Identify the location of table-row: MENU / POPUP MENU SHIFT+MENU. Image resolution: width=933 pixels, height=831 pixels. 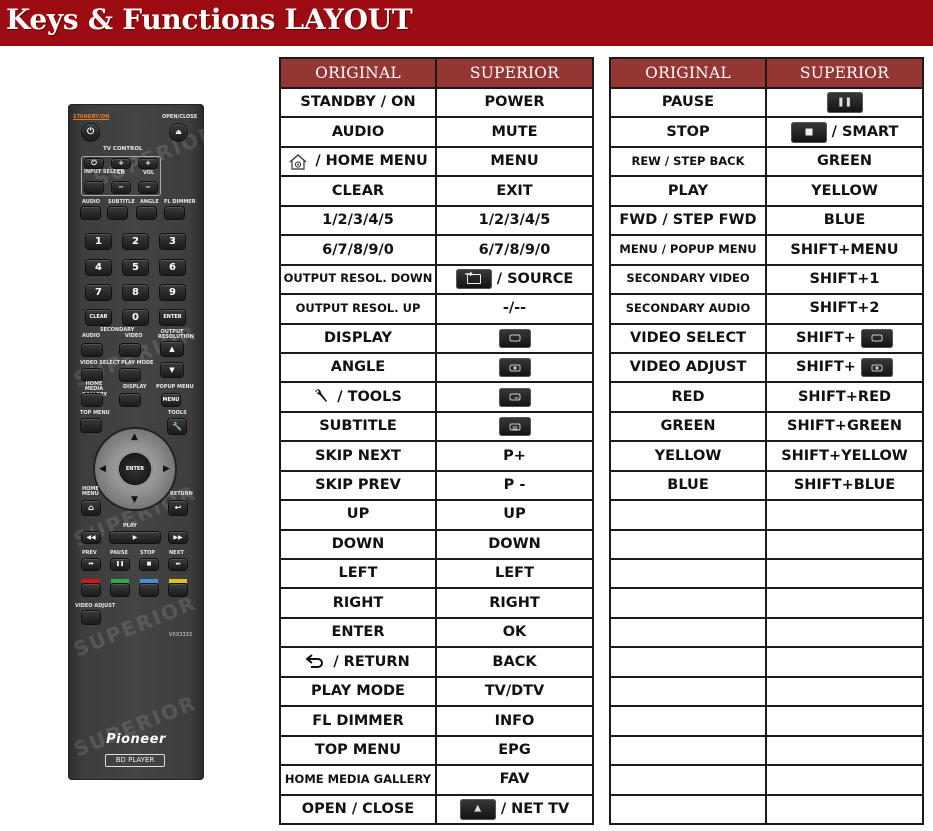
(766, 250).